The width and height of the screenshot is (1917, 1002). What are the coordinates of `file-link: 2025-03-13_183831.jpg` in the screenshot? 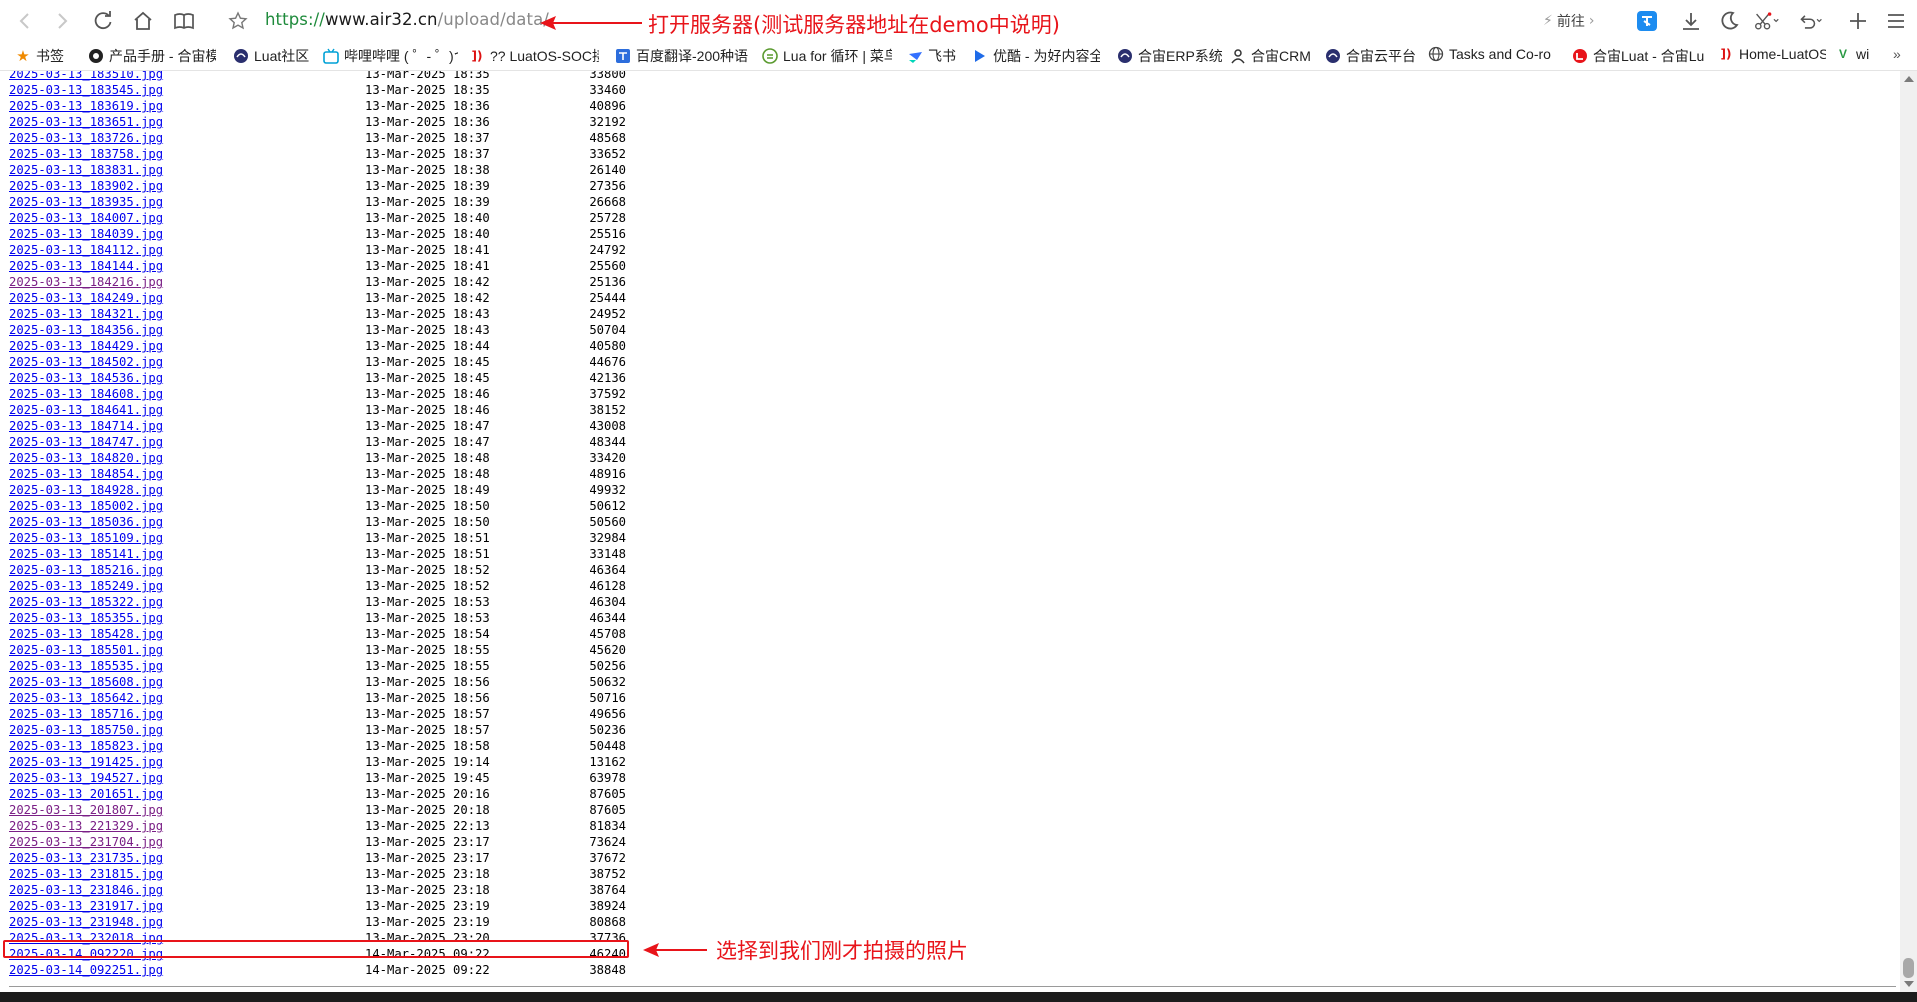 It's located at (86, 170).